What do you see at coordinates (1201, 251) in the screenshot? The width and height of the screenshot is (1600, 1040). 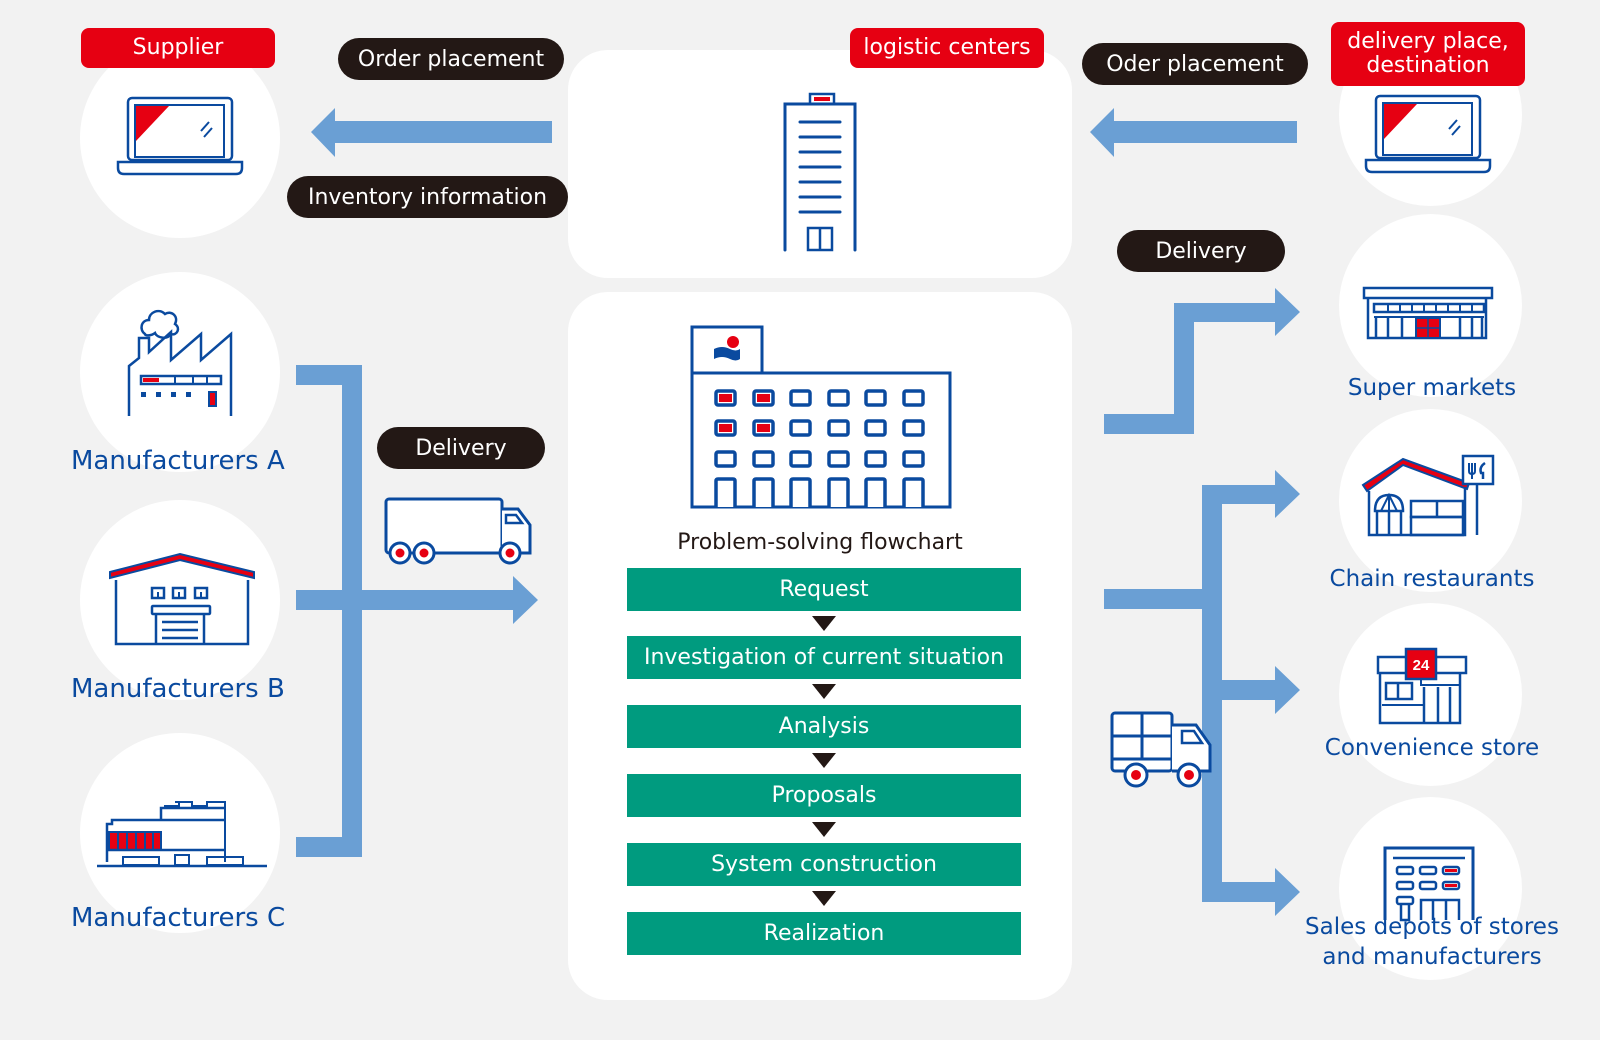 I see `outbound-delivery-pill: Delivery` at bounding box center [1201, 251].